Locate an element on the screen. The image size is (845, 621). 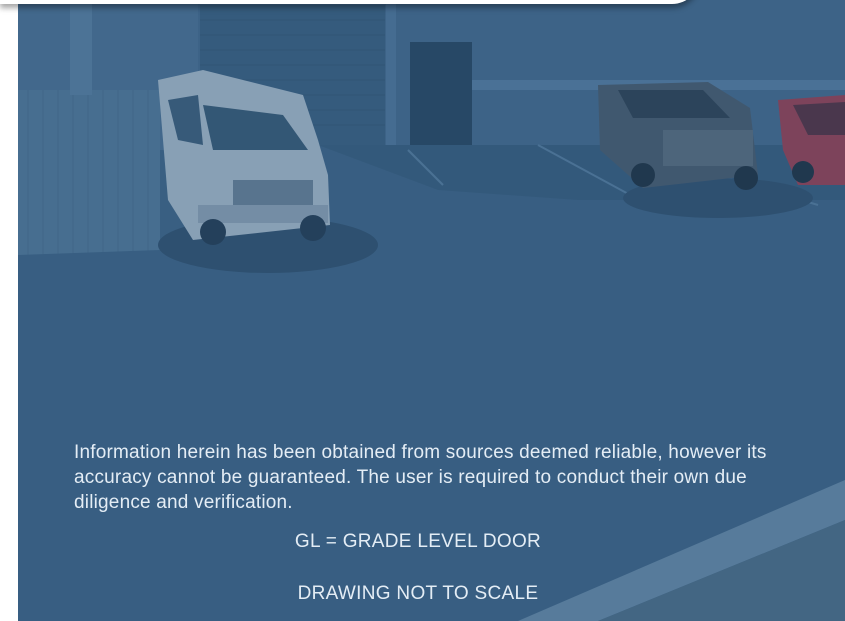
scale-note: DRAWING NOT TO SCALE is located at coordinates (418, 593).